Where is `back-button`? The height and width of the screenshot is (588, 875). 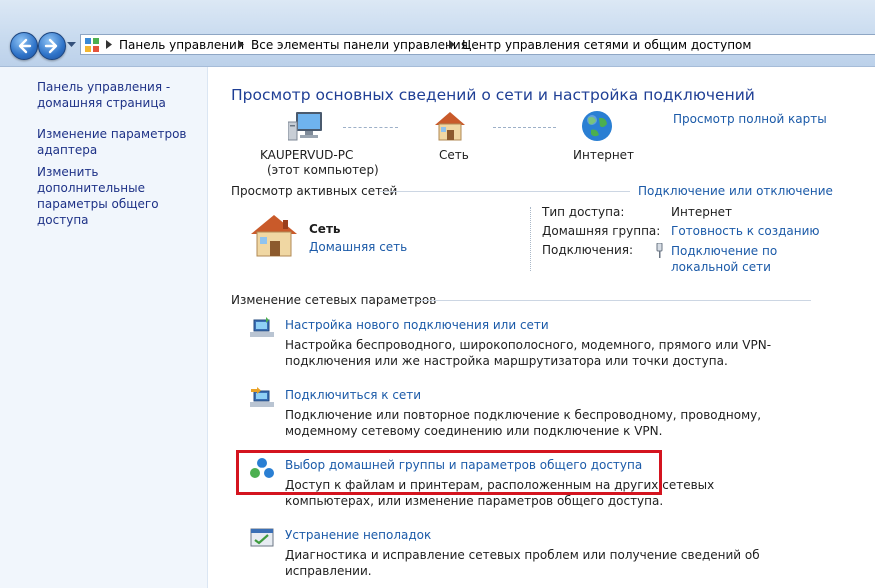
back-button is located at coordinates (24, 46).